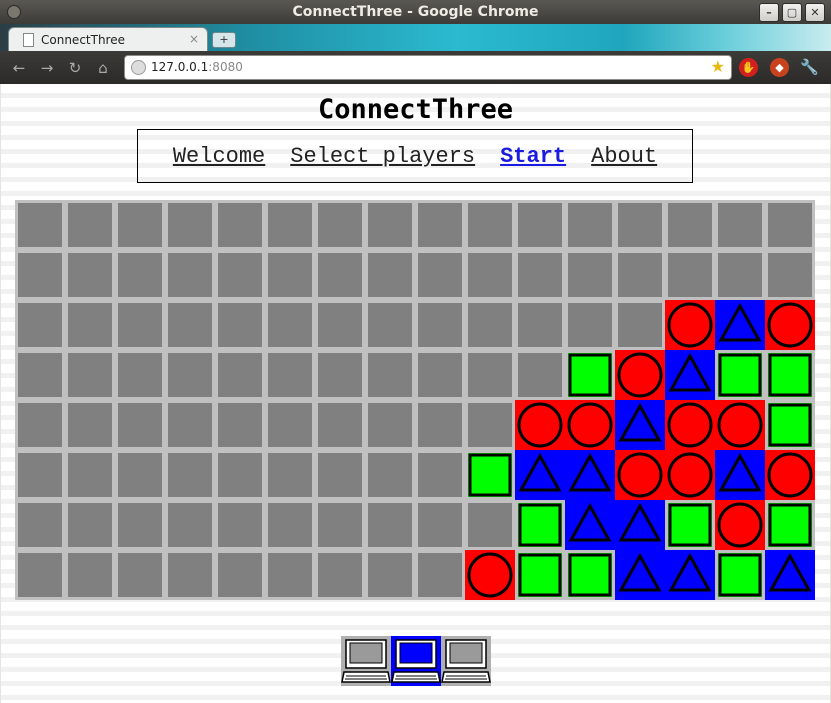 Image resolution: width=831 pixels, height=703 pixels. I want to click on reload-icon: ↻, so click(75, 68).